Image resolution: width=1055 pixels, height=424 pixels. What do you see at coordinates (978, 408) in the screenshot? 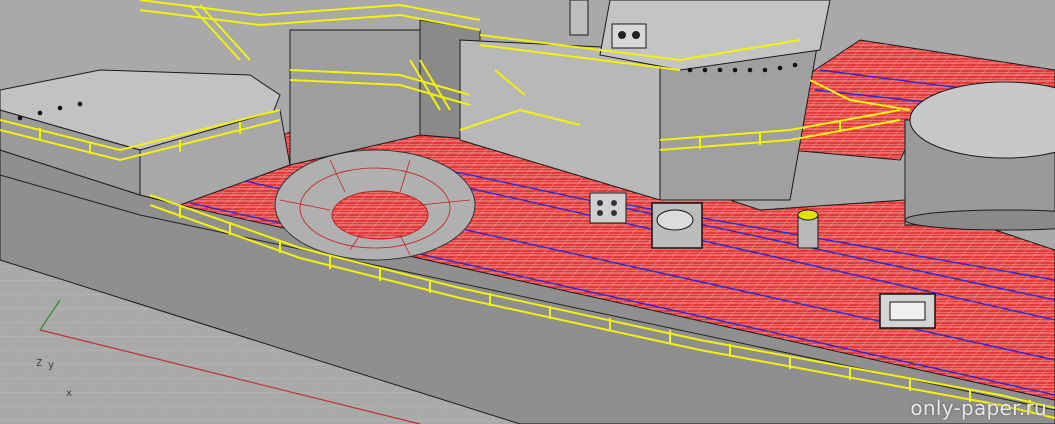
I see `watermark-text: only-paper.ru` at bounding box center [978, 408].